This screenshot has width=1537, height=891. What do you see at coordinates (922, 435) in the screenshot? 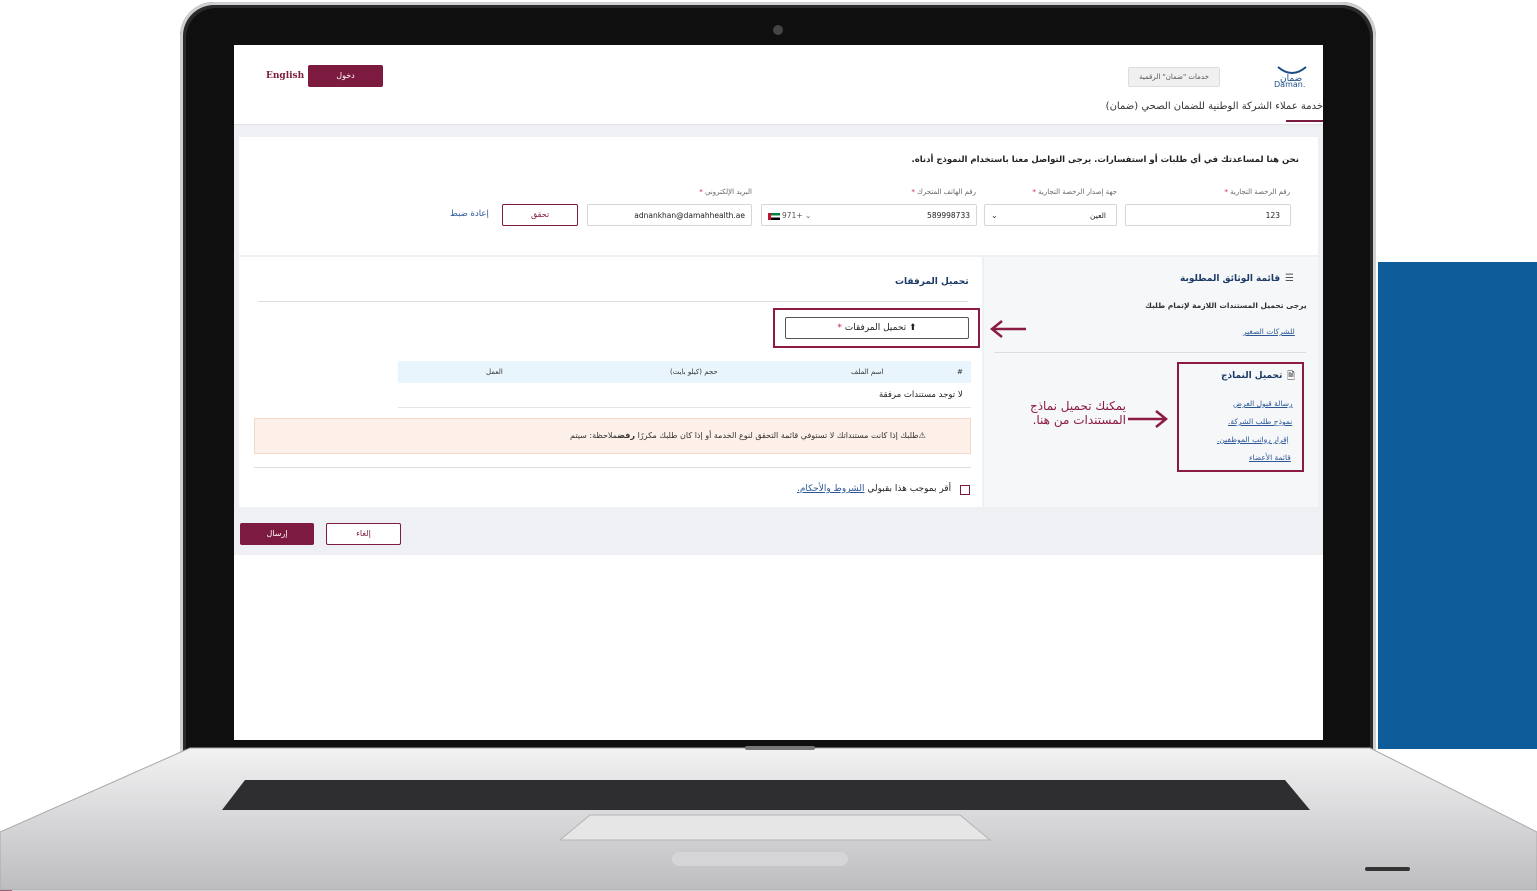
I see `warning-icon: ⚠` at bounding box center [922, 435].